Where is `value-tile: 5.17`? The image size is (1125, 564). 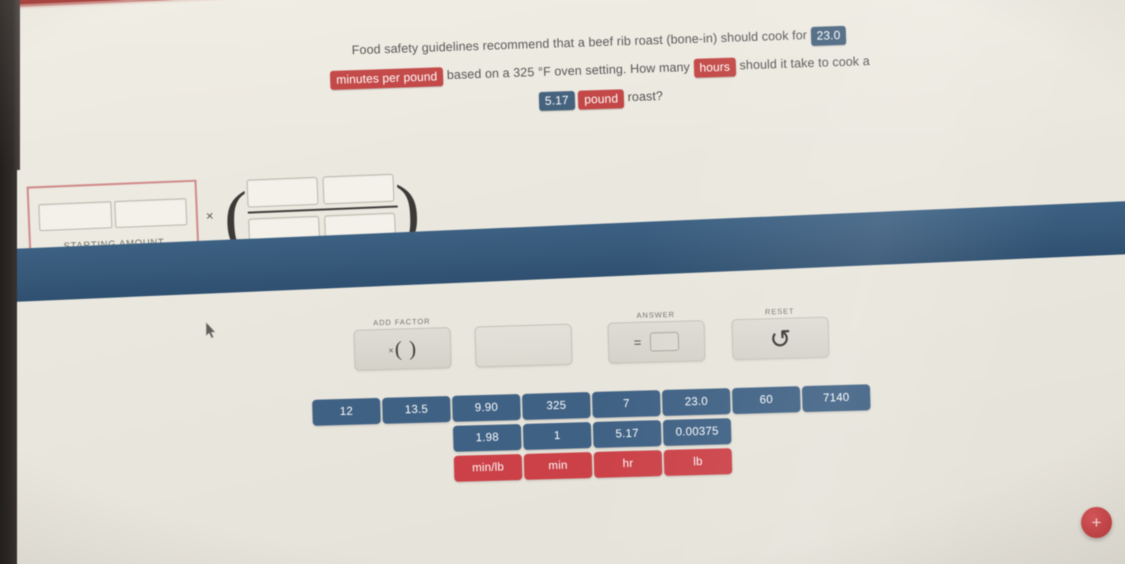 value-tile: 5.17 is located at coordinates (627, 434).